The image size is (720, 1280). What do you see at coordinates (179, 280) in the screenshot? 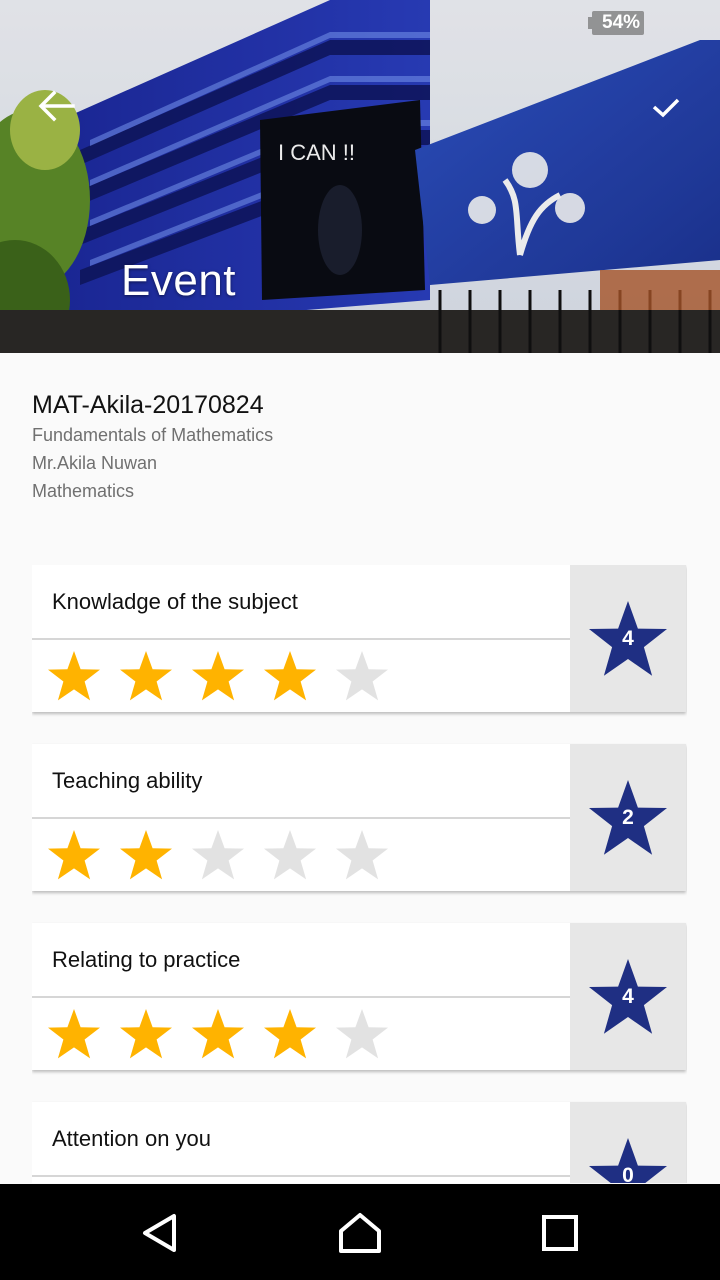
I see `page-title: Event` at bounding box center [179, 280].